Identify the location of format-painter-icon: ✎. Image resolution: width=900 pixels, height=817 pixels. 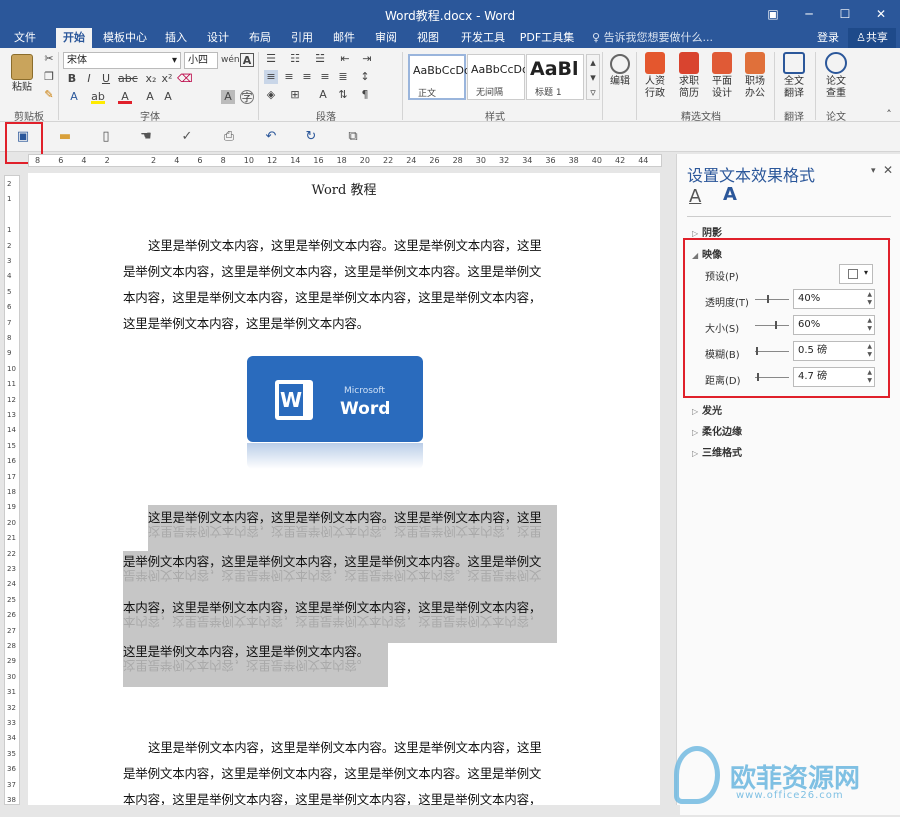
(49, 95).